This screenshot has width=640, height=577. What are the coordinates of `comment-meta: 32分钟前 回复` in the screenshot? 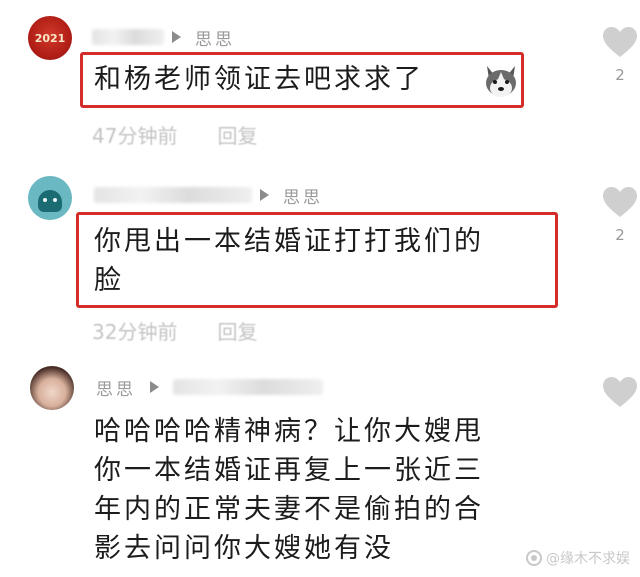 It's located at (174, 330).